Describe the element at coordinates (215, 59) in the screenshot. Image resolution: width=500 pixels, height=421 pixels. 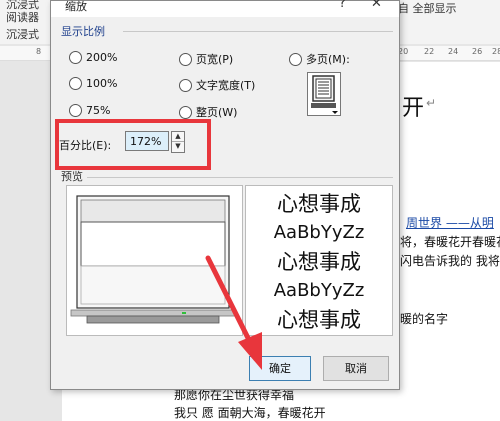
I see `option-label: 页宽(P)` at that location.